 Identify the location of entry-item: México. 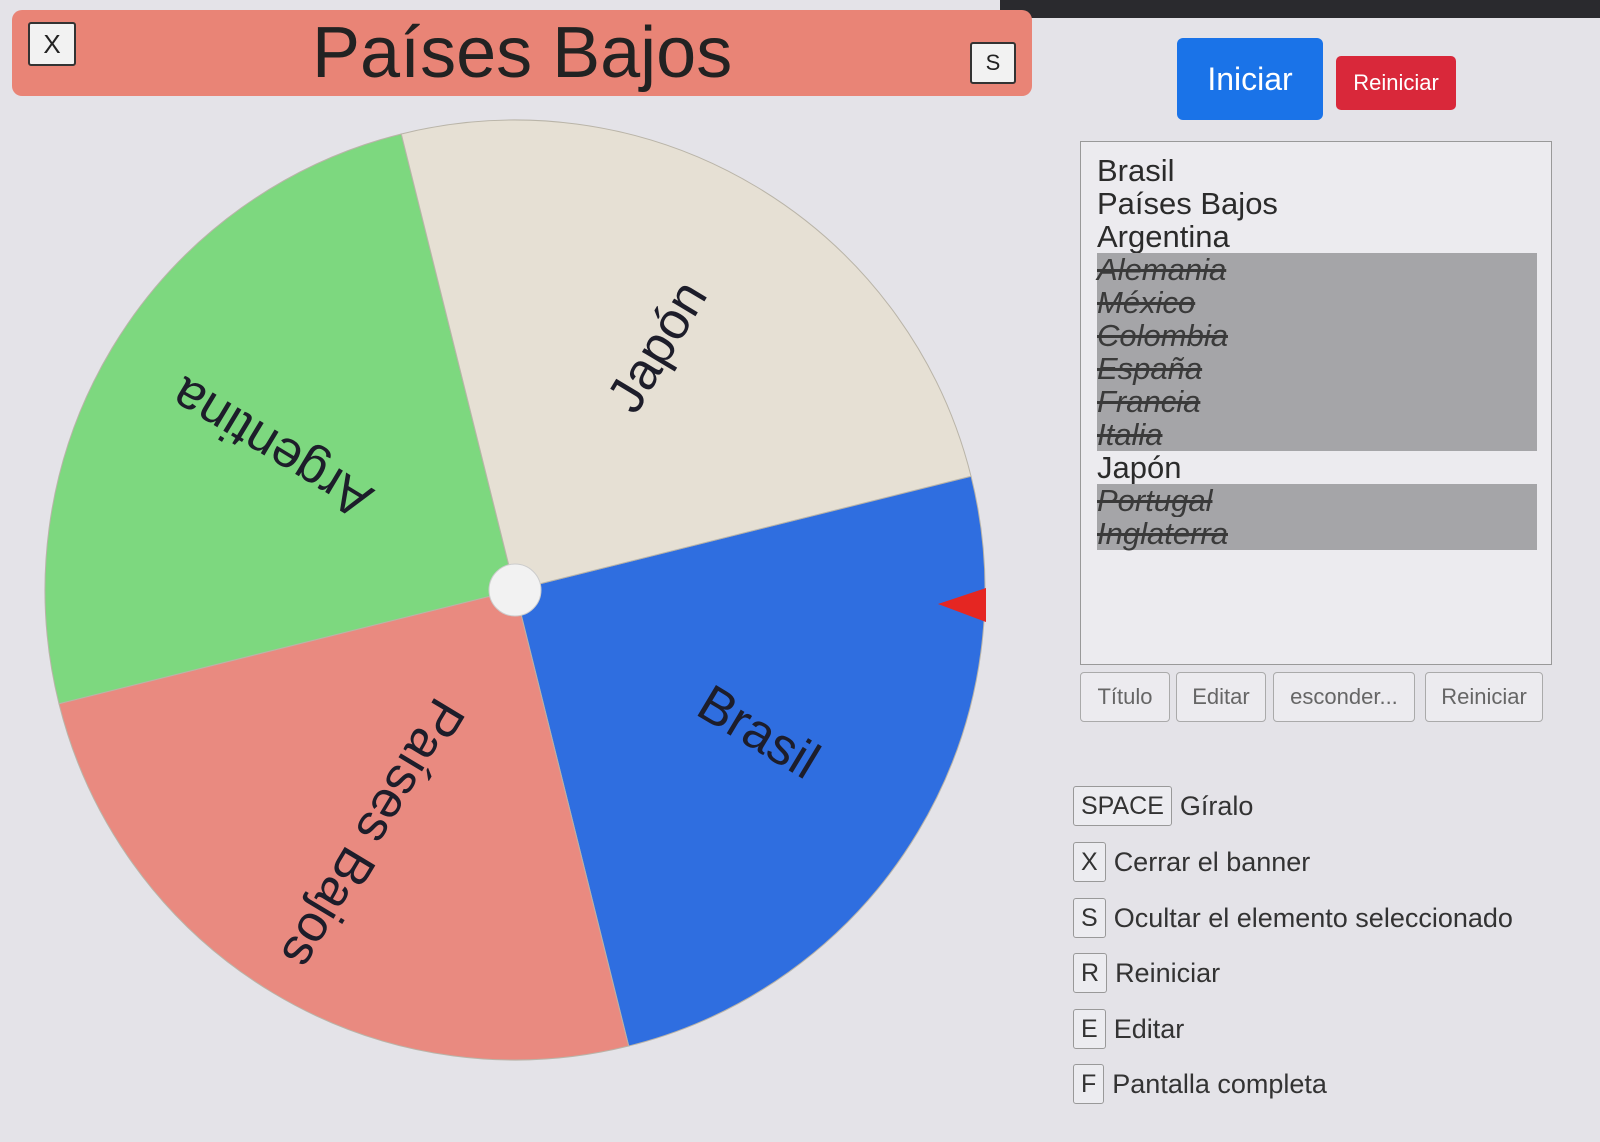
(1317, 302).